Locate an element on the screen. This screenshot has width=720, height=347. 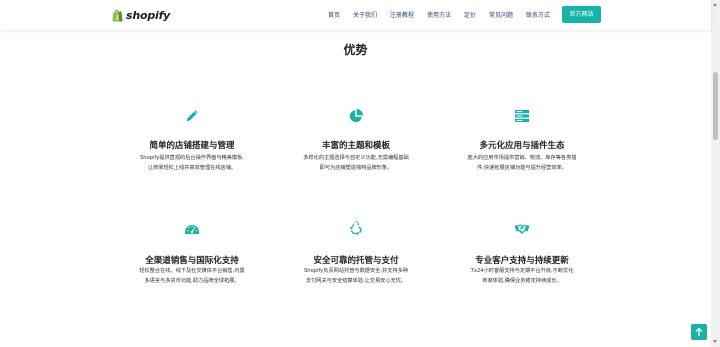
shopify-logo: shopify is located at coordinates (141, 15).